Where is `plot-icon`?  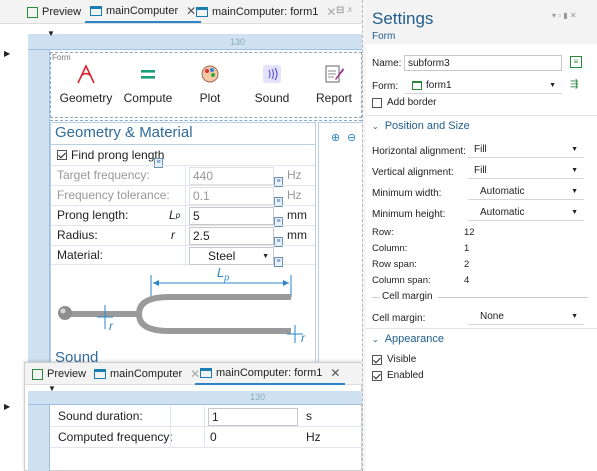
plot-icon is located at coordinates (210, 74).